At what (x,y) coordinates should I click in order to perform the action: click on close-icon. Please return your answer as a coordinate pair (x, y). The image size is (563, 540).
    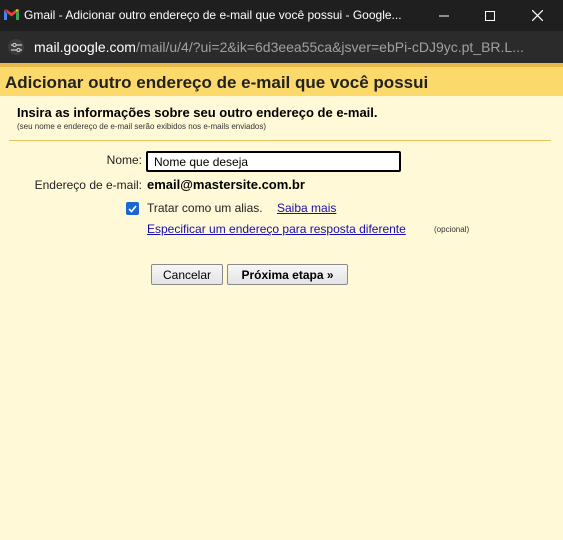
    Looking at the image, I should click on (537, 15).